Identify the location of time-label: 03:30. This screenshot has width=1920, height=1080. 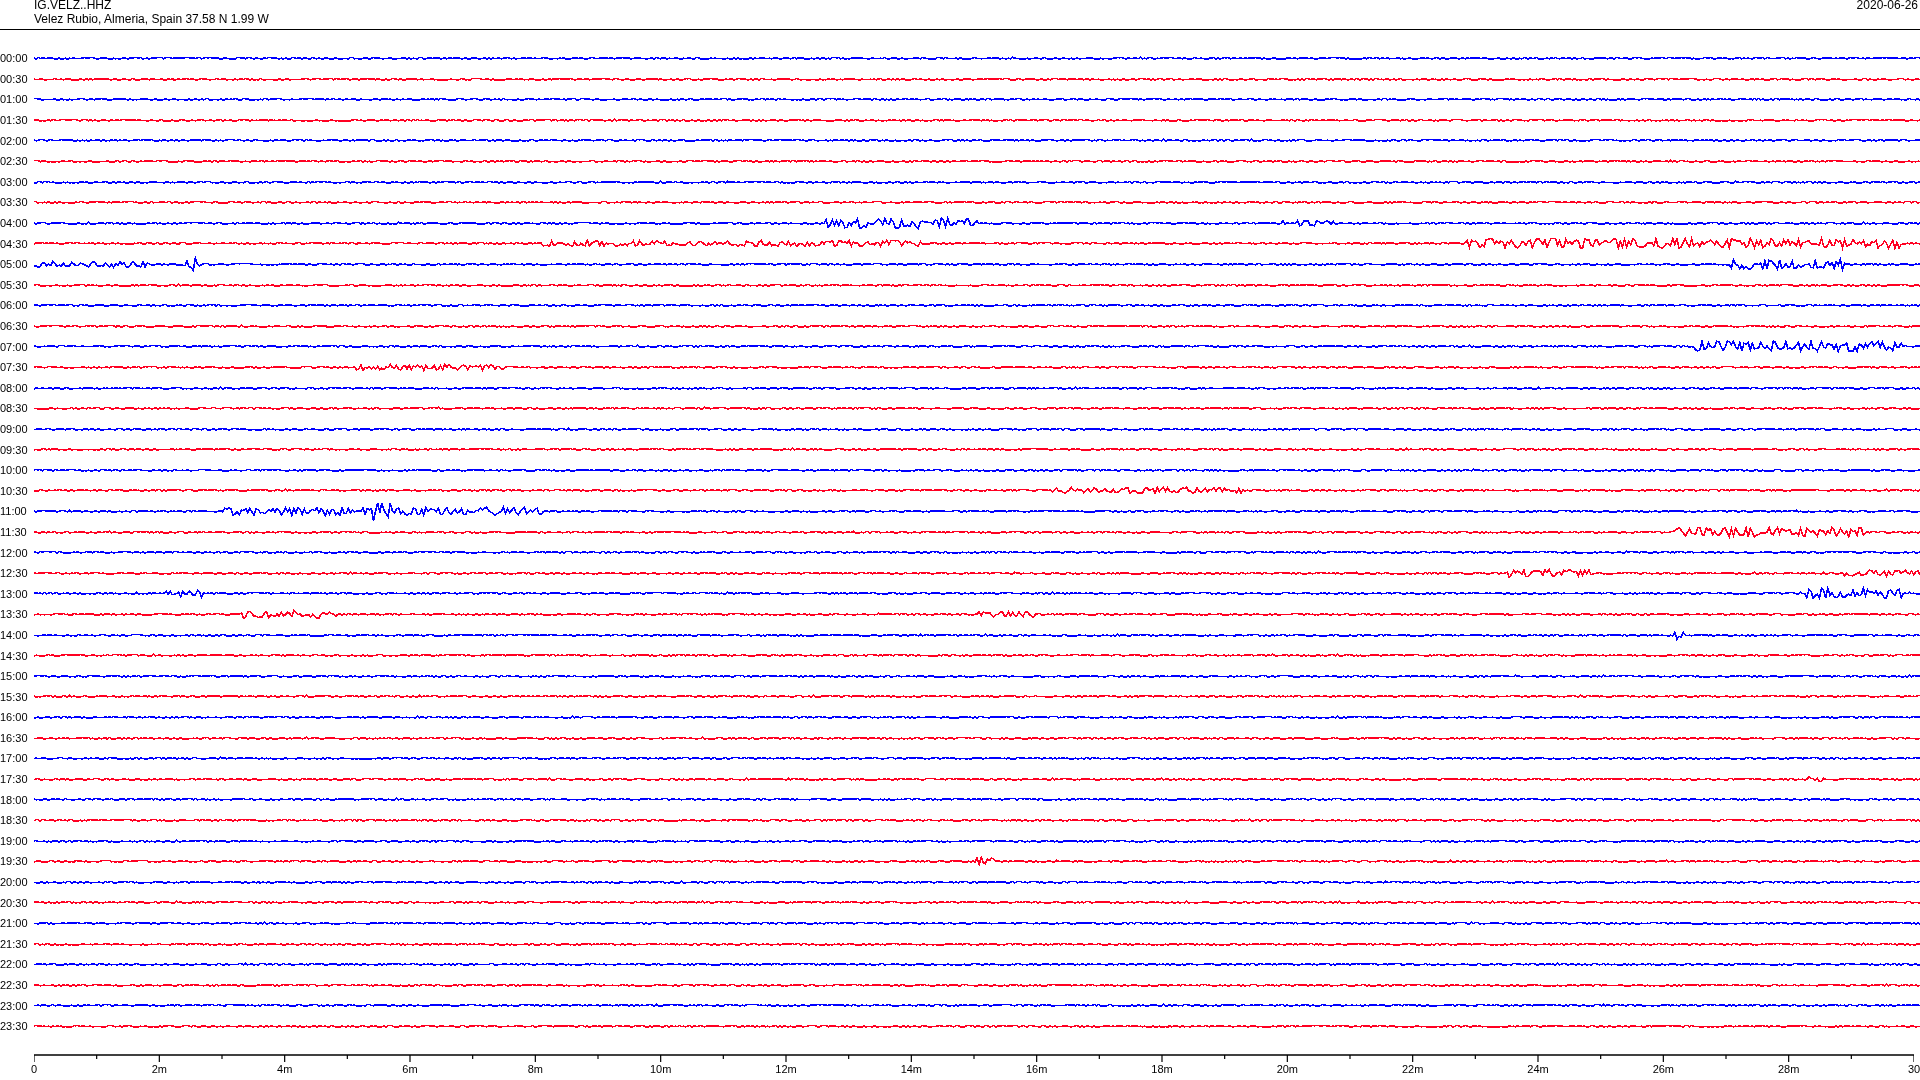
(14, 202).